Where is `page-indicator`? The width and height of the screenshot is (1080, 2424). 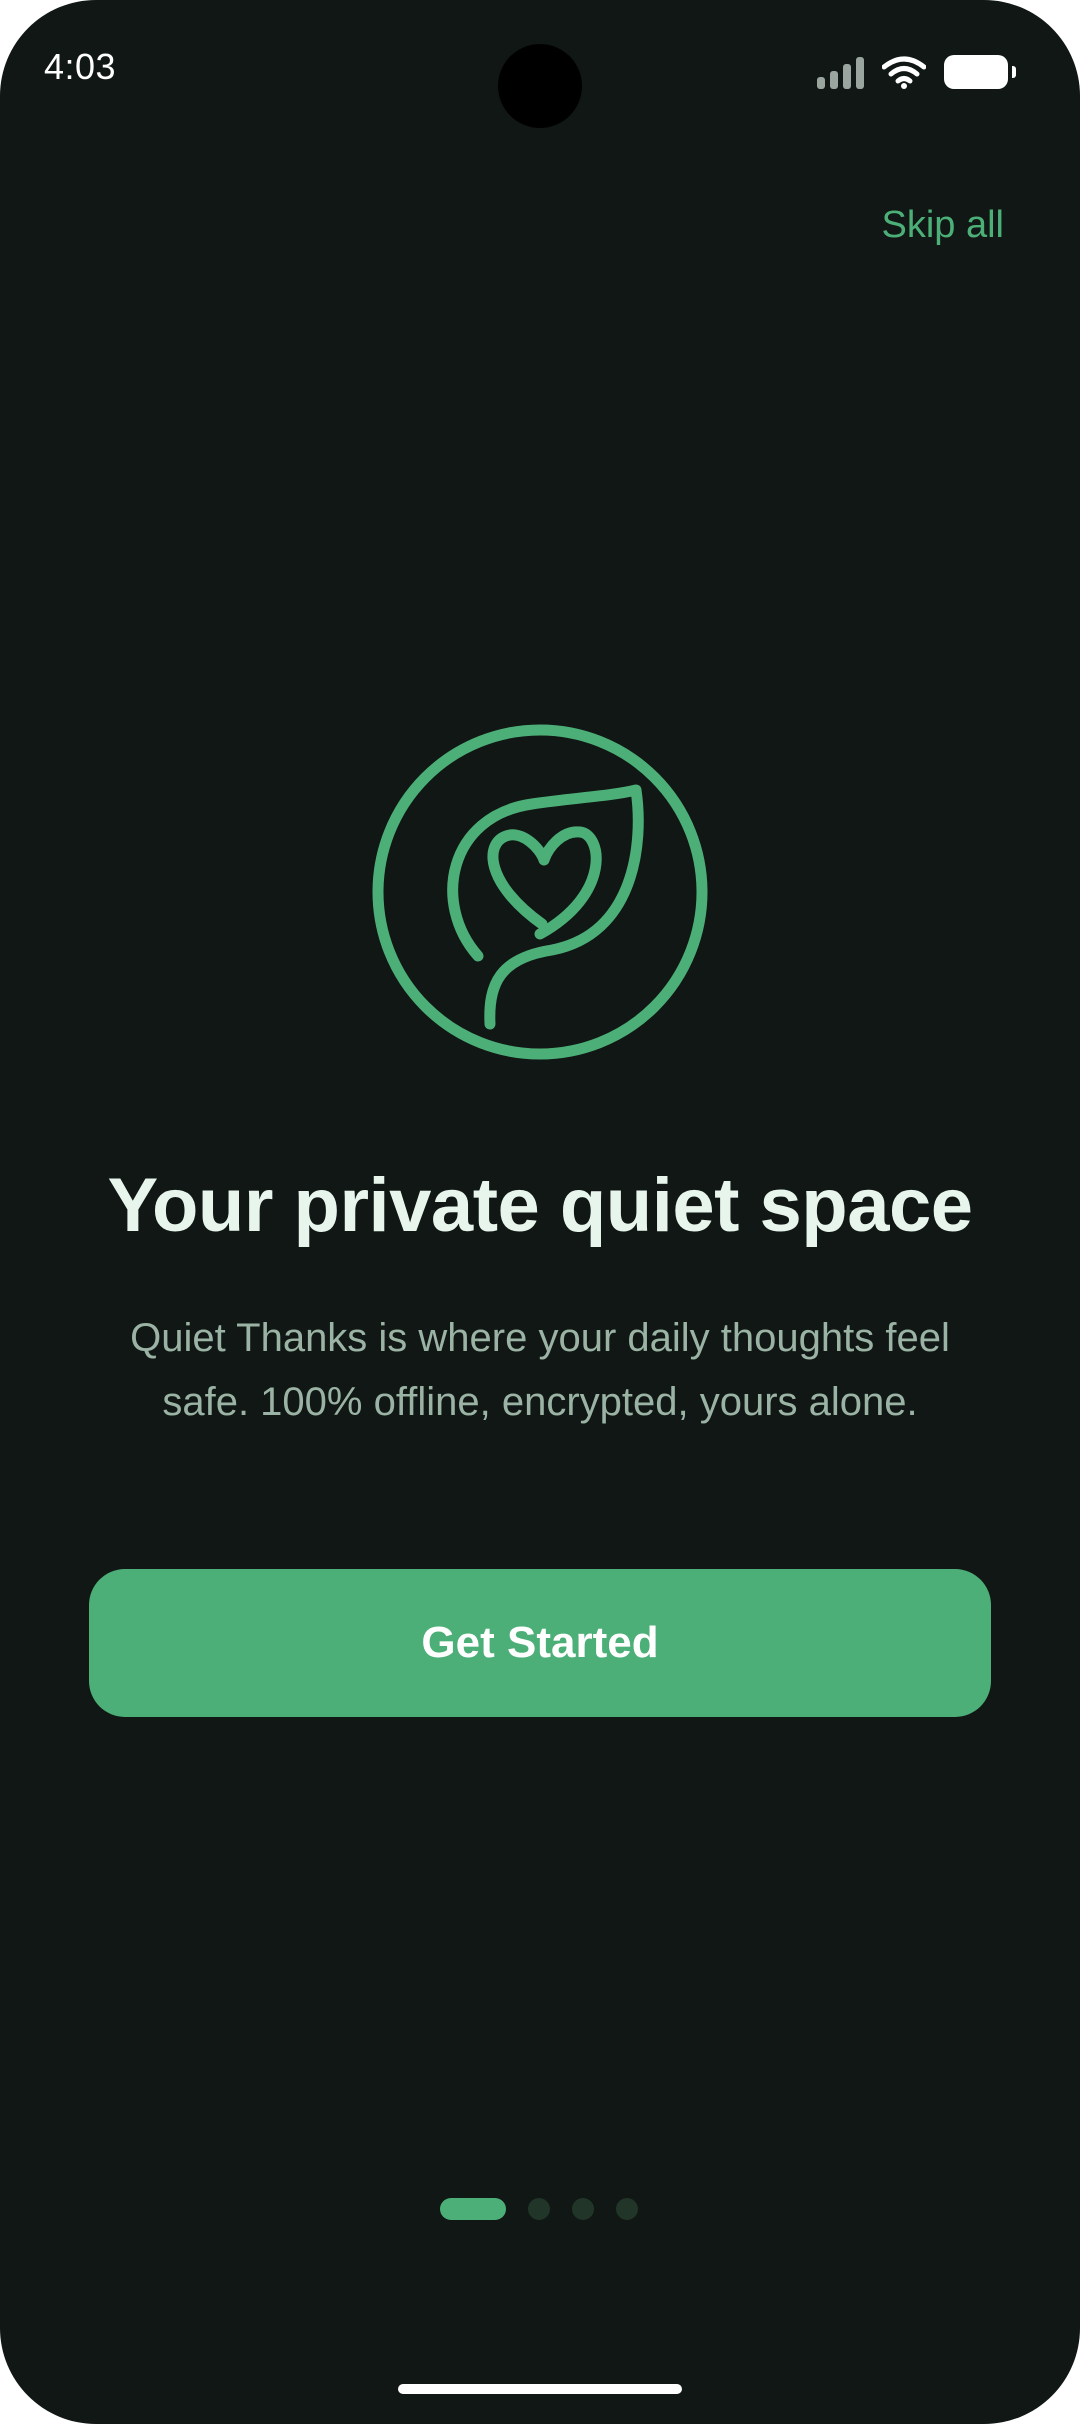
page-indicator is located at coordinates (539, 2209).